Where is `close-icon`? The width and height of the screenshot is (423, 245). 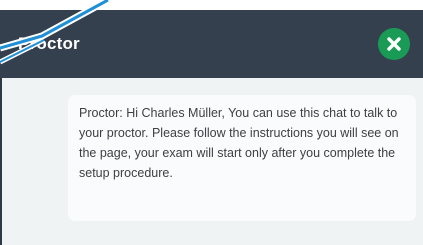 close-icon is located at coordinates (394, 44).